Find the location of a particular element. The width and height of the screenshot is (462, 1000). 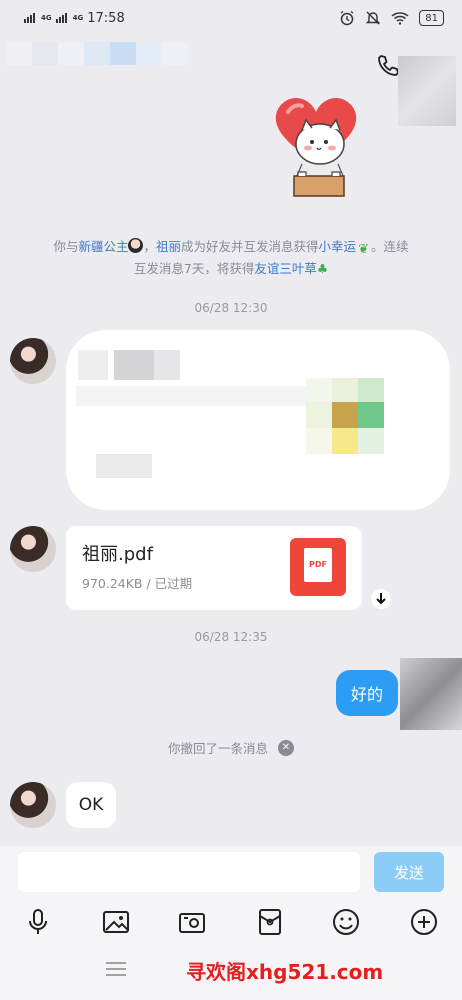

alarm-icon is located at coordinates (347, 18).